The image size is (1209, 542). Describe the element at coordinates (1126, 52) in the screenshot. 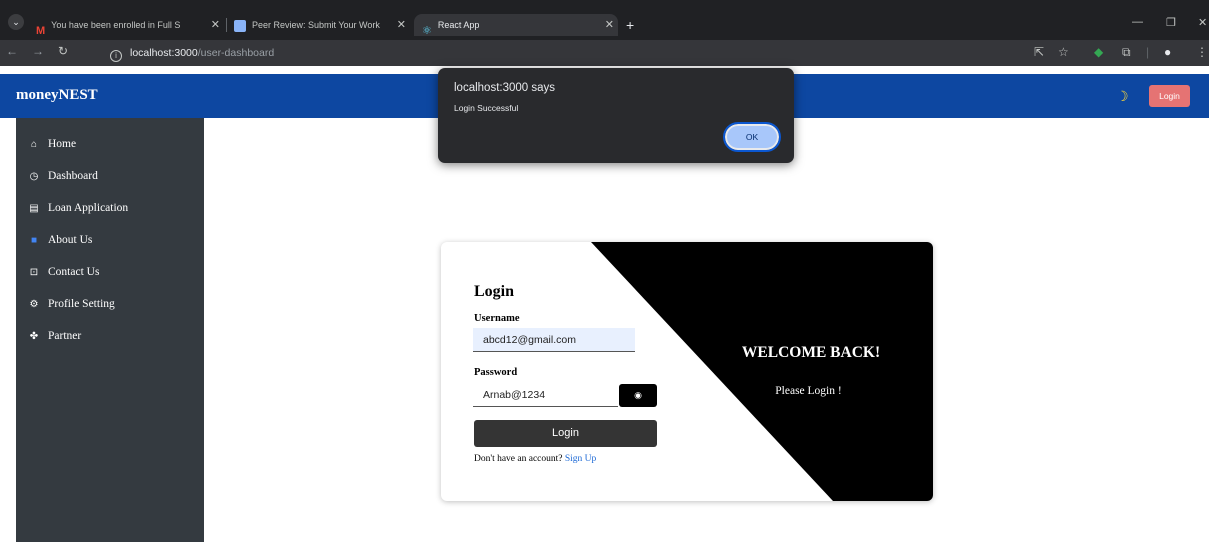

I see `extensions-puzzle-icon: ⧉` at that location.